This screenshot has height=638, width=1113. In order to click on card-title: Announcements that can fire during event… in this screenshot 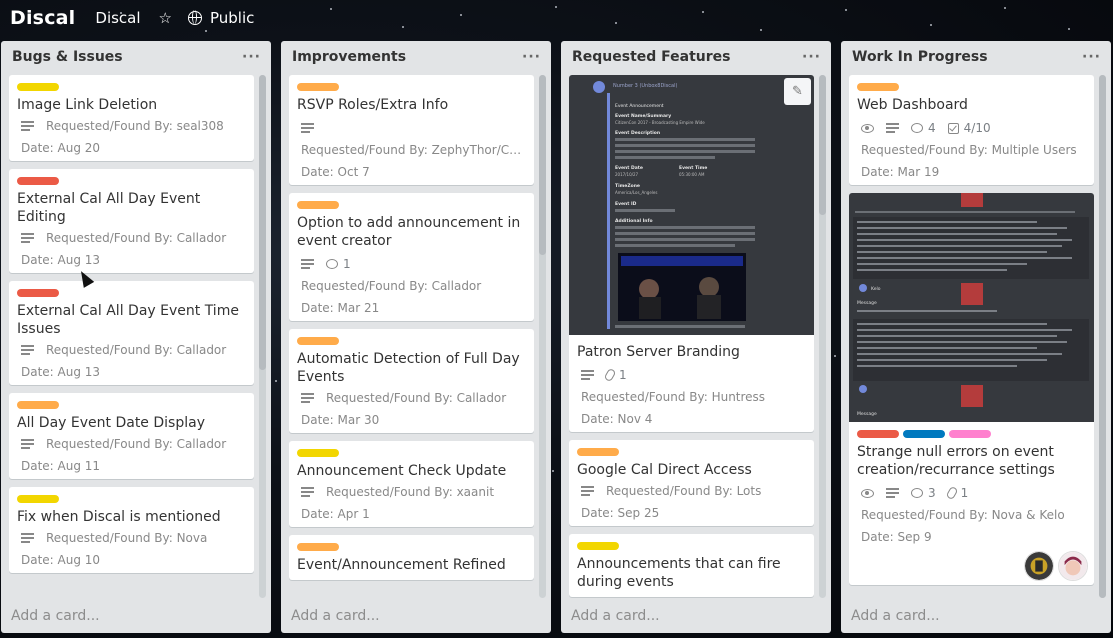, I will do `click(679, 573)`.